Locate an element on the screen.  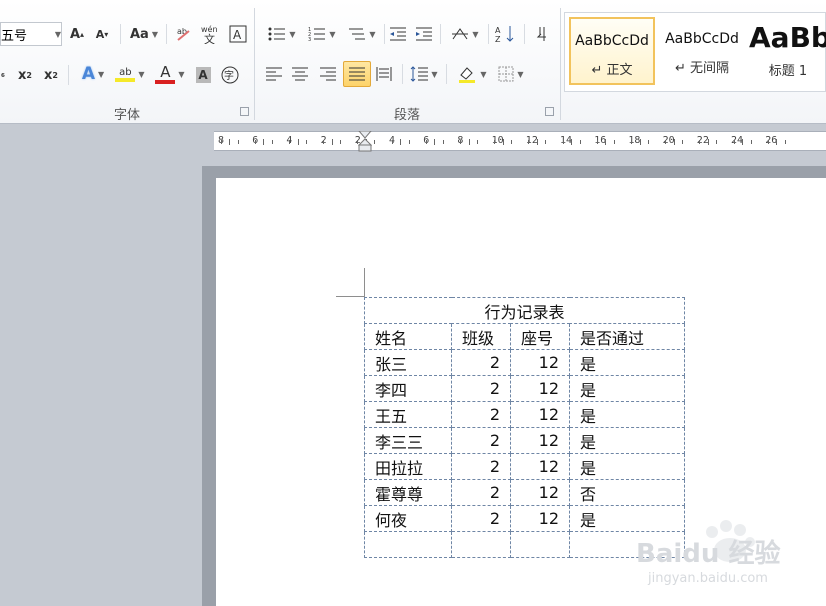
phonetic-guide-icon: wén 文 is located at coordinates (211, 34).